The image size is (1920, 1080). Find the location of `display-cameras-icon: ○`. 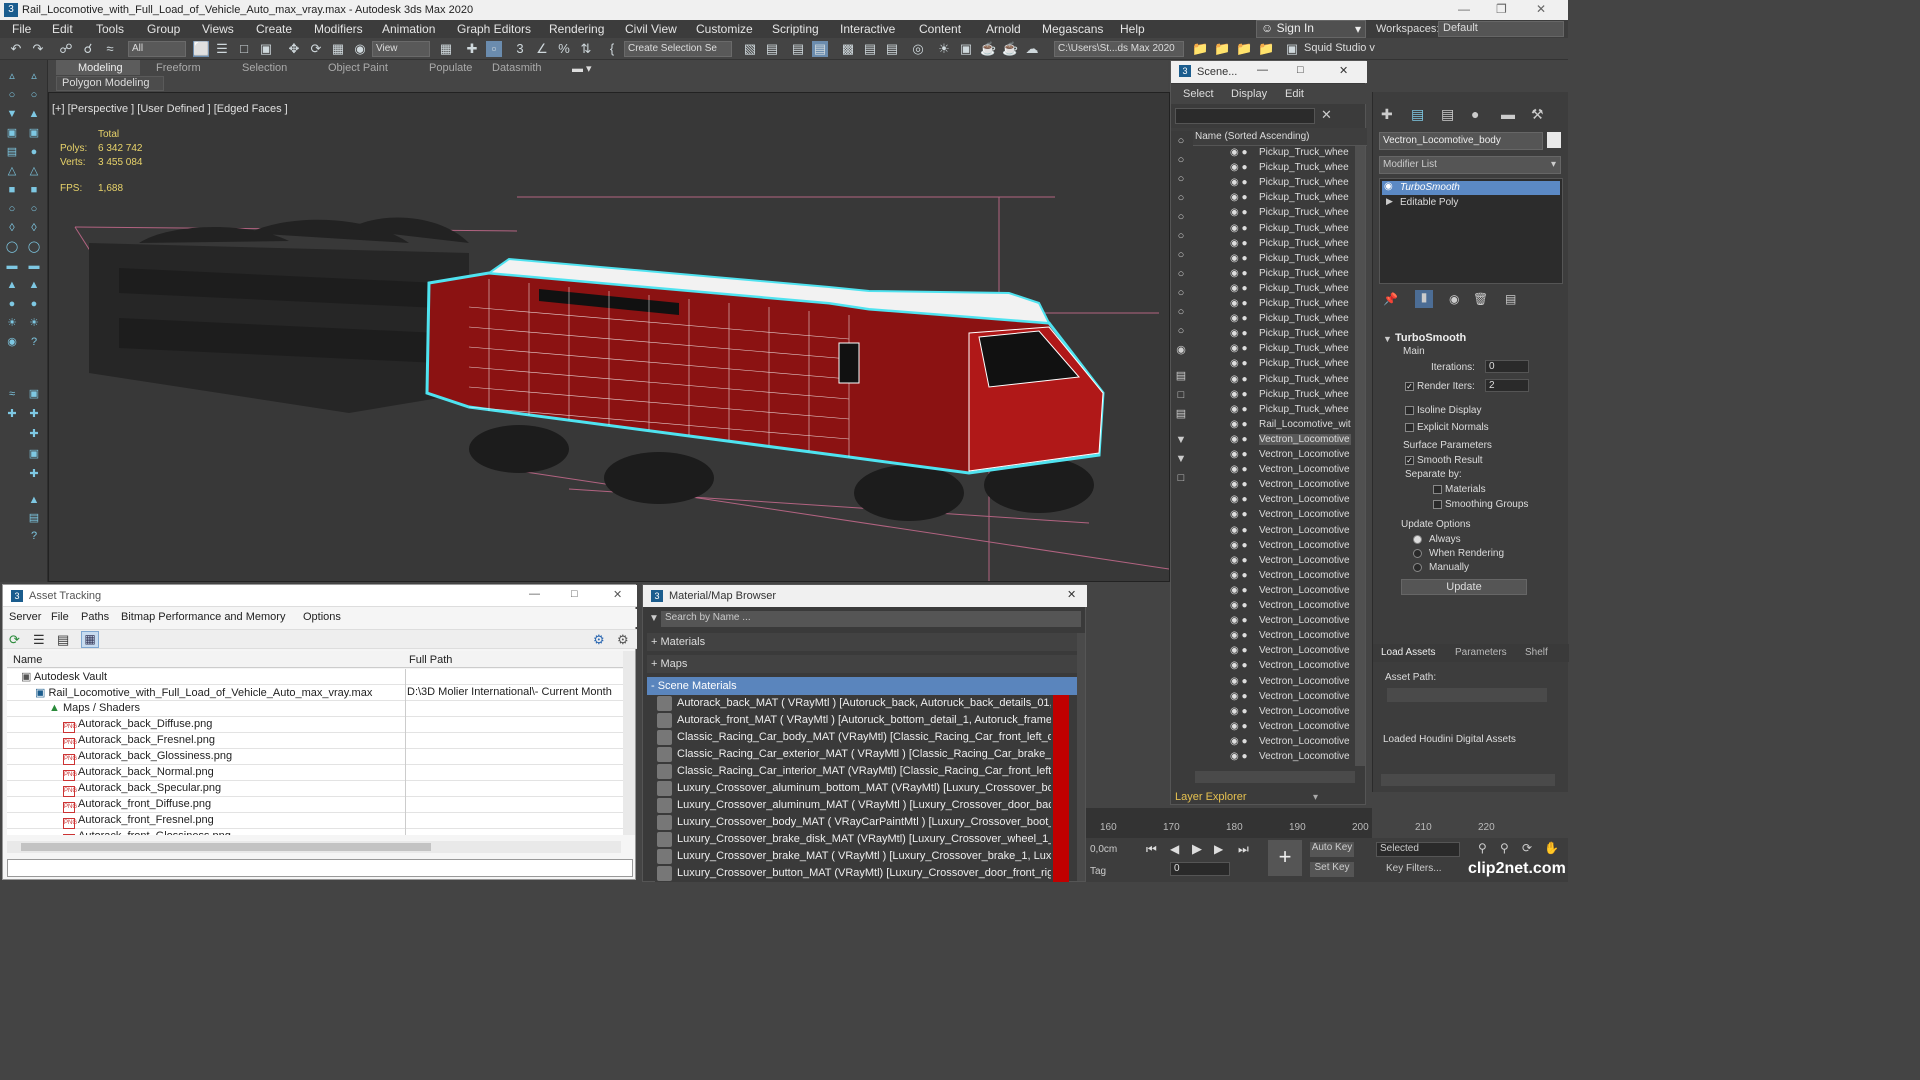

display-cameras-icon: ○ is located at coordinates (1181, 217).